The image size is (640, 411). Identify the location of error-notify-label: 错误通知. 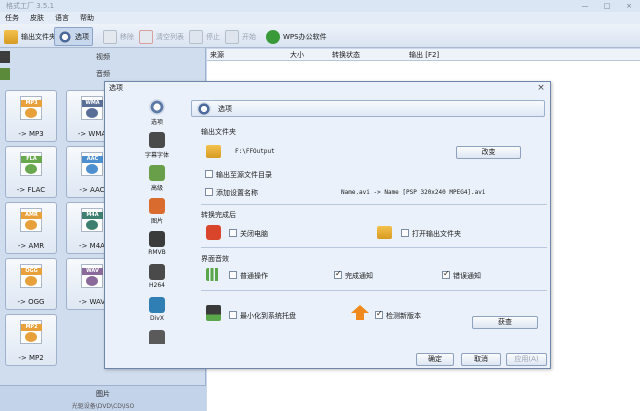
(467, 276).